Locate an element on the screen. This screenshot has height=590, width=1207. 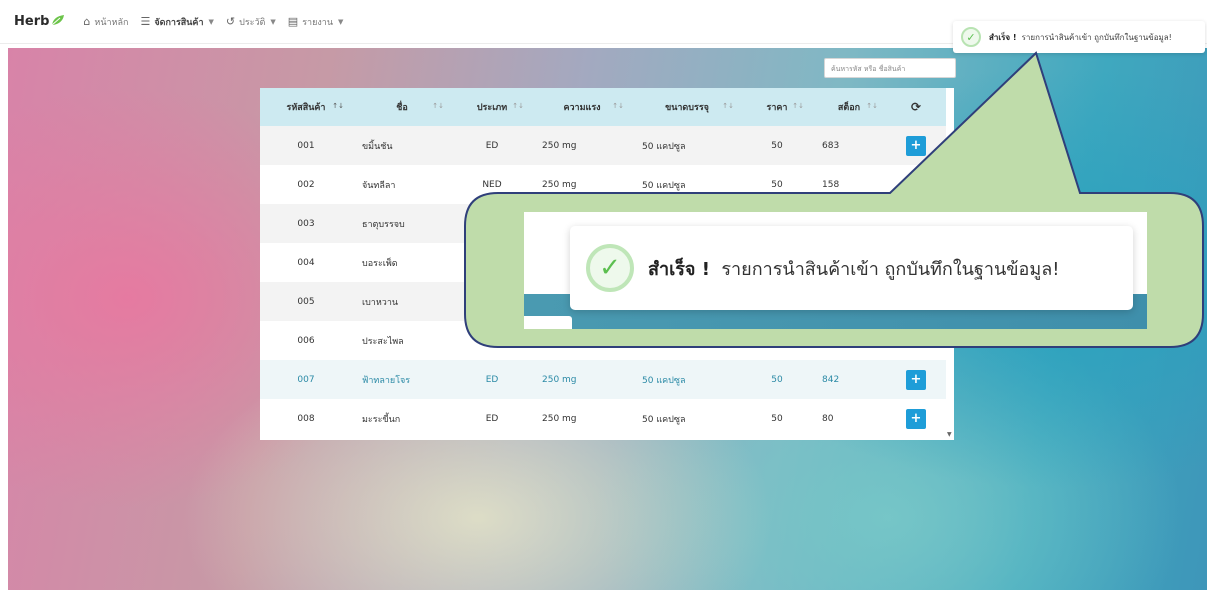
zoom-table-edge is located at coordinates (548, 322).